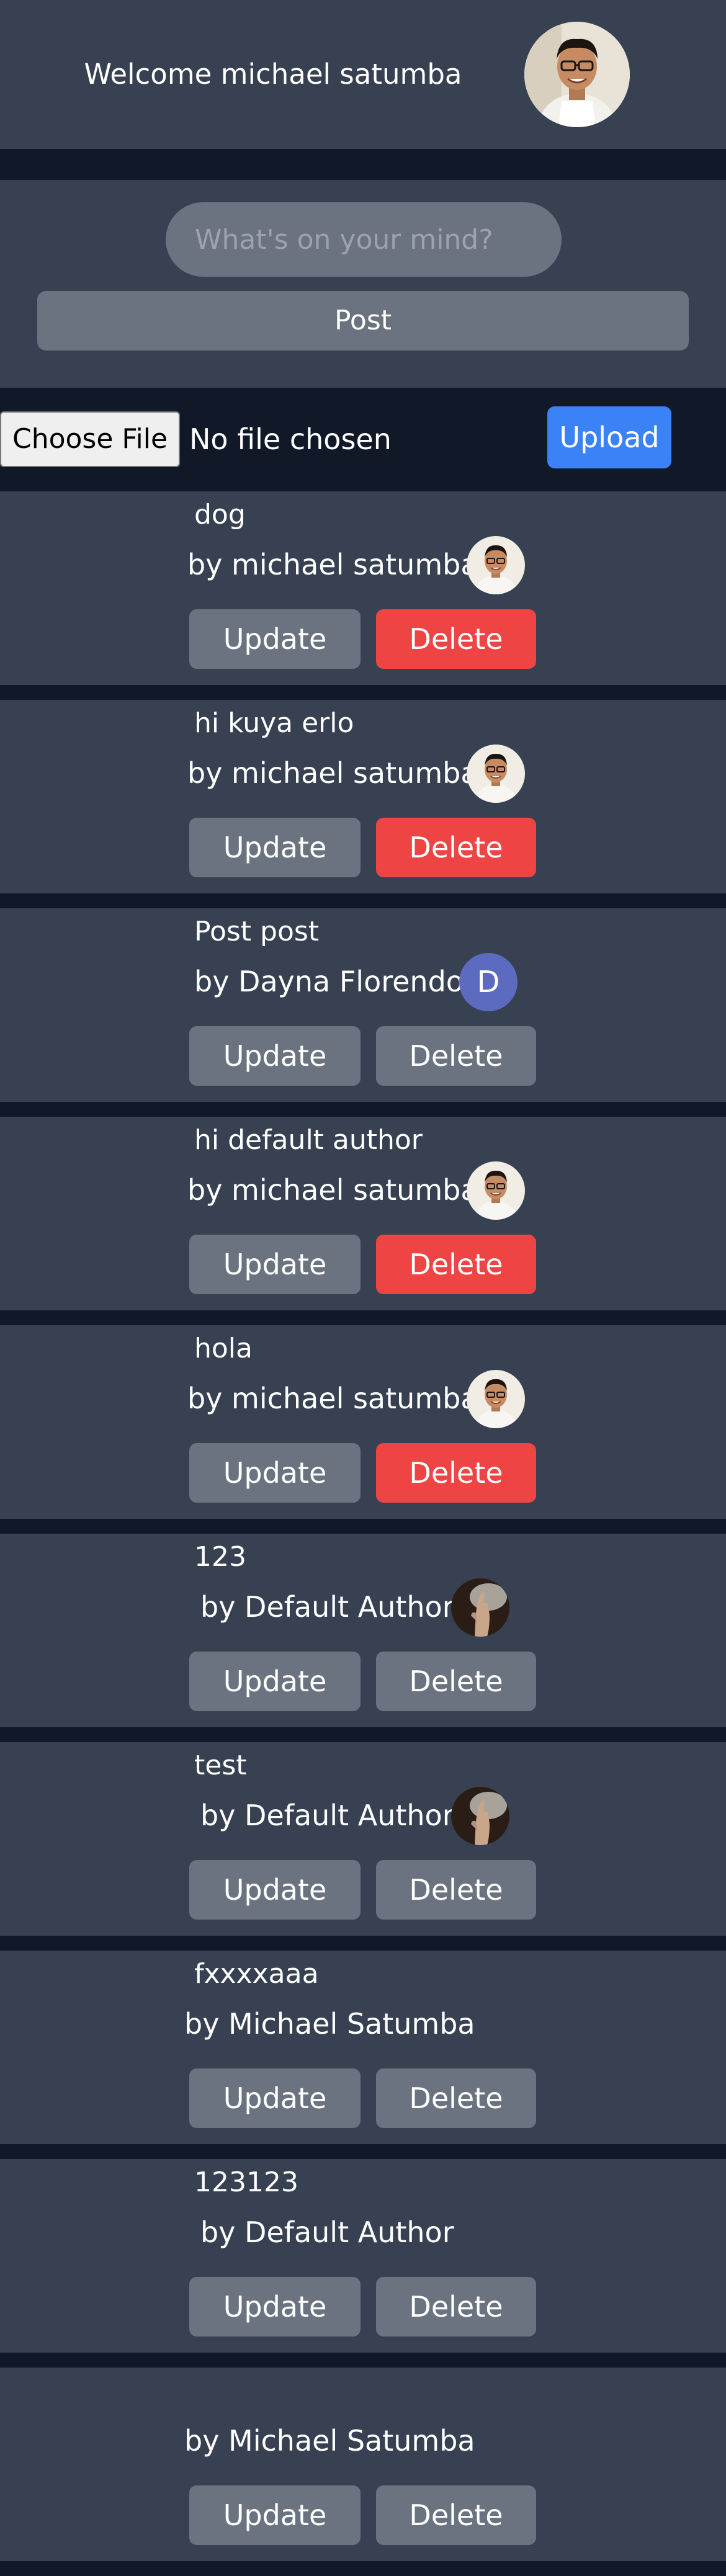 The height and width of the screenshot is (2576, 726). I want to click on author-initial-avatar: D, so click(488, 982).